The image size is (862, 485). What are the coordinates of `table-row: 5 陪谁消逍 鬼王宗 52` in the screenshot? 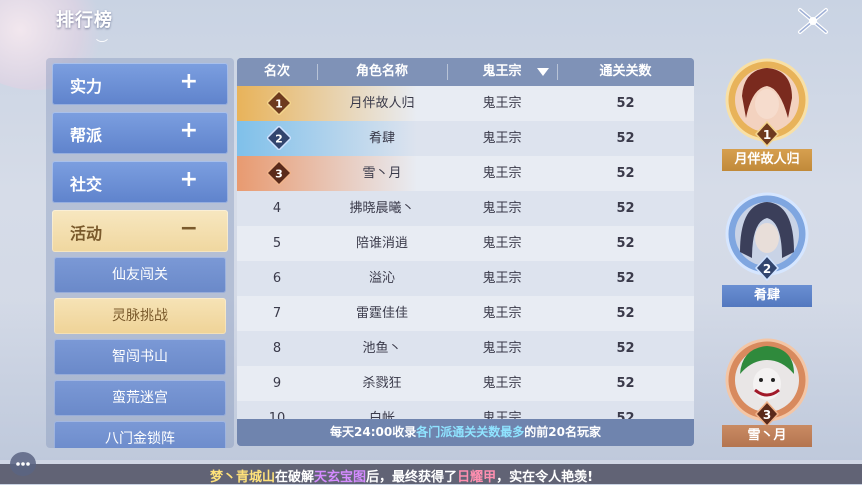 It's located at (465, 243).